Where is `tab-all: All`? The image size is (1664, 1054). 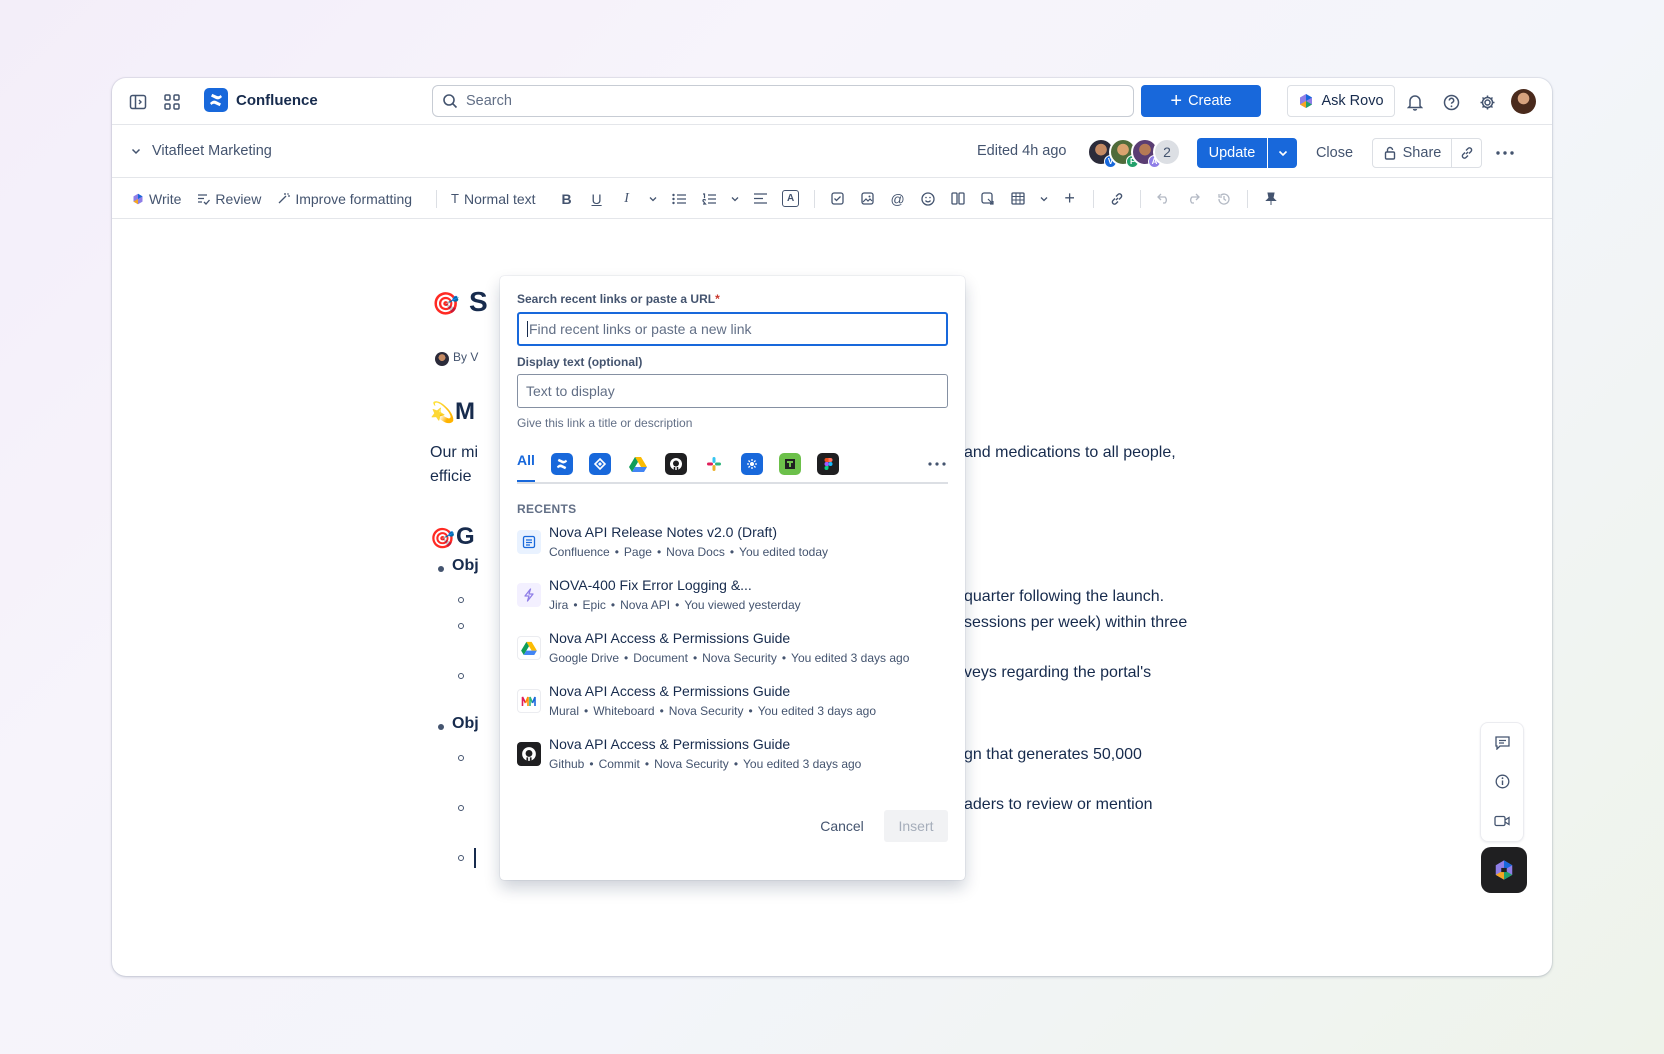 tab-all: All is located at coordinates (526, 460).